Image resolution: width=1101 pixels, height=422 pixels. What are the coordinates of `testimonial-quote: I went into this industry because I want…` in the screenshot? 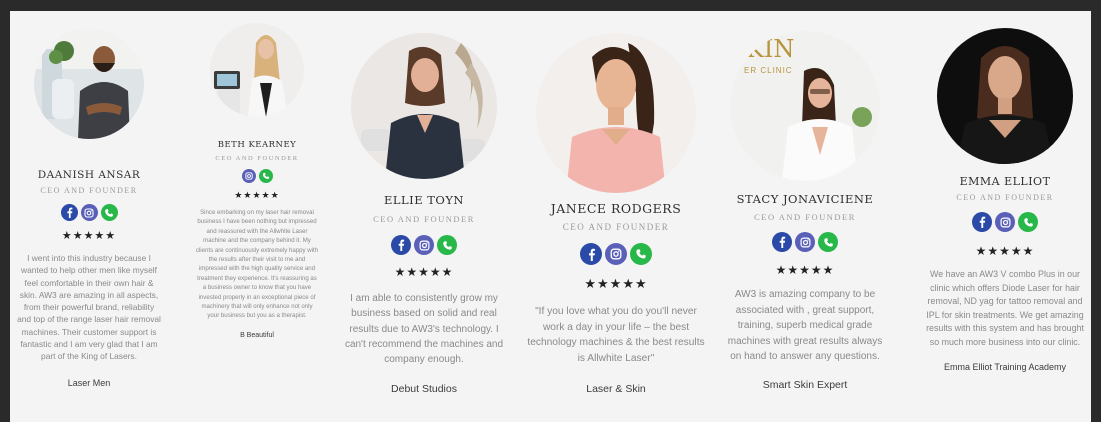 It's located at (89, 307).